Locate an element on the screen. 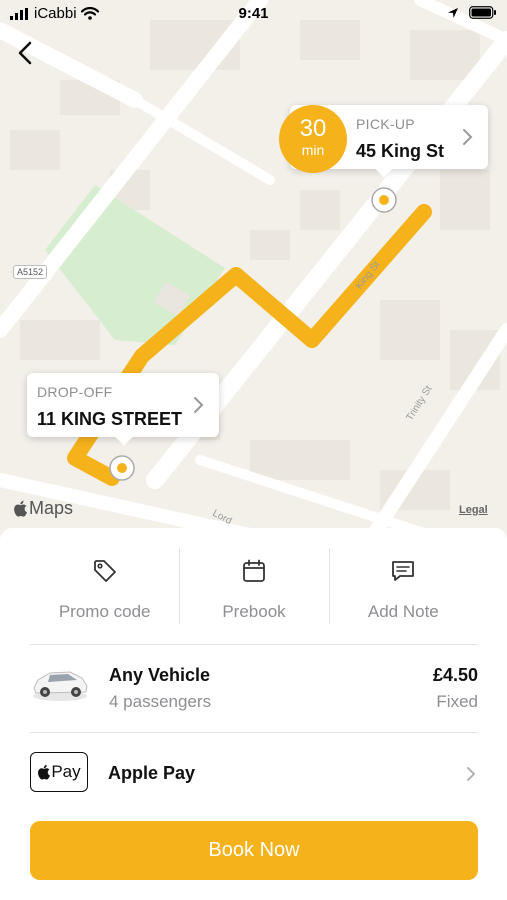 This screenshot has width=507, height=900. eta-unit: min is located at coordinates (313, 150).